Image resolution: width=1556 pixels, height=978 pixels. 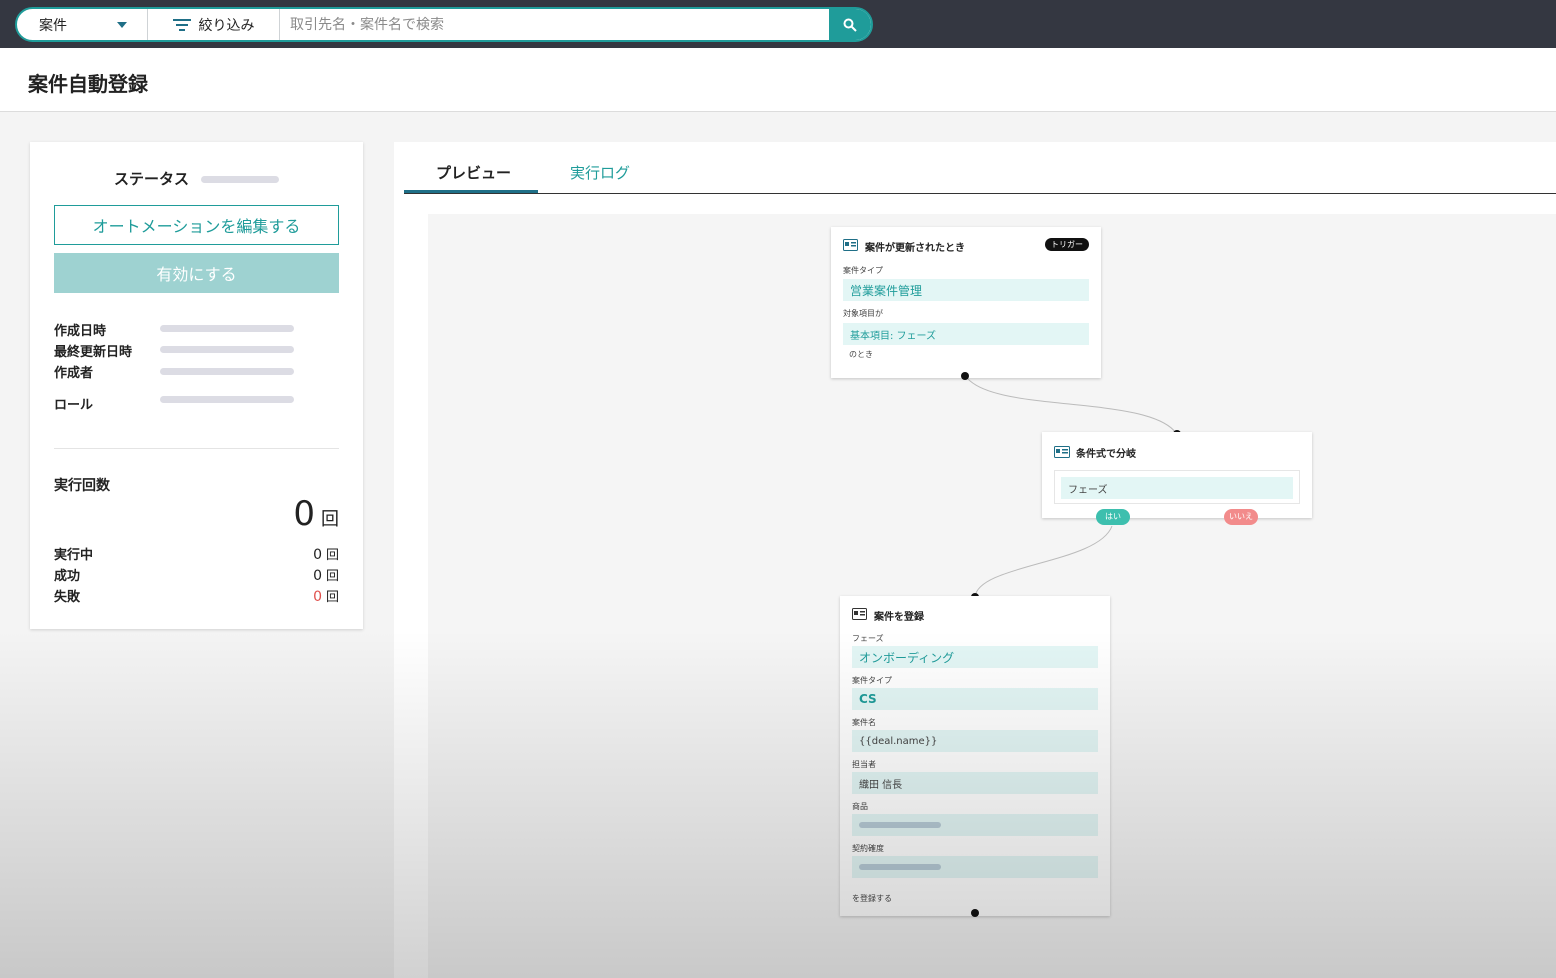 I want to click on branch-condition-box: フェーズ, so click(x=1177, y=487).